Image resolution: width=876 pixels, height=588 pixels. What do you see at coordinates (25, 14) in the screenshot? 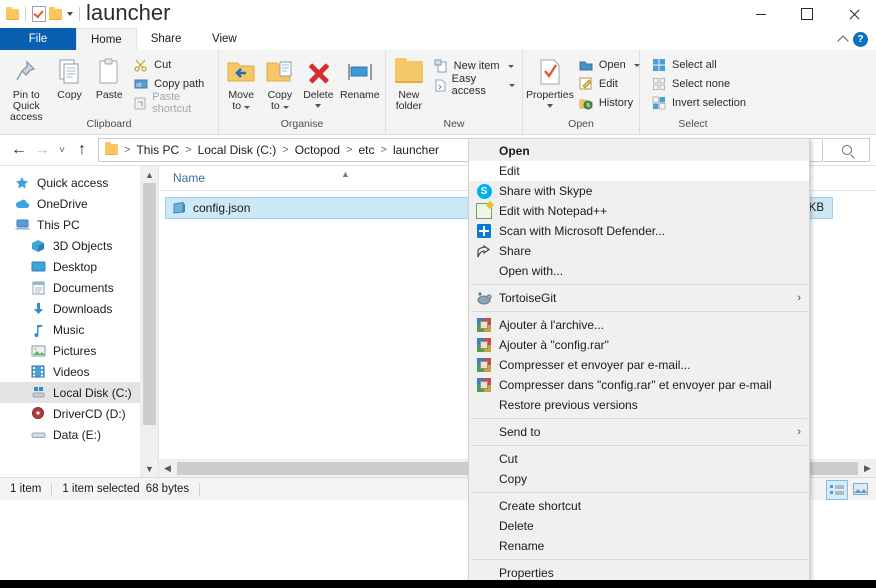
I see `qat-divider` at bounding box center [25, 14].